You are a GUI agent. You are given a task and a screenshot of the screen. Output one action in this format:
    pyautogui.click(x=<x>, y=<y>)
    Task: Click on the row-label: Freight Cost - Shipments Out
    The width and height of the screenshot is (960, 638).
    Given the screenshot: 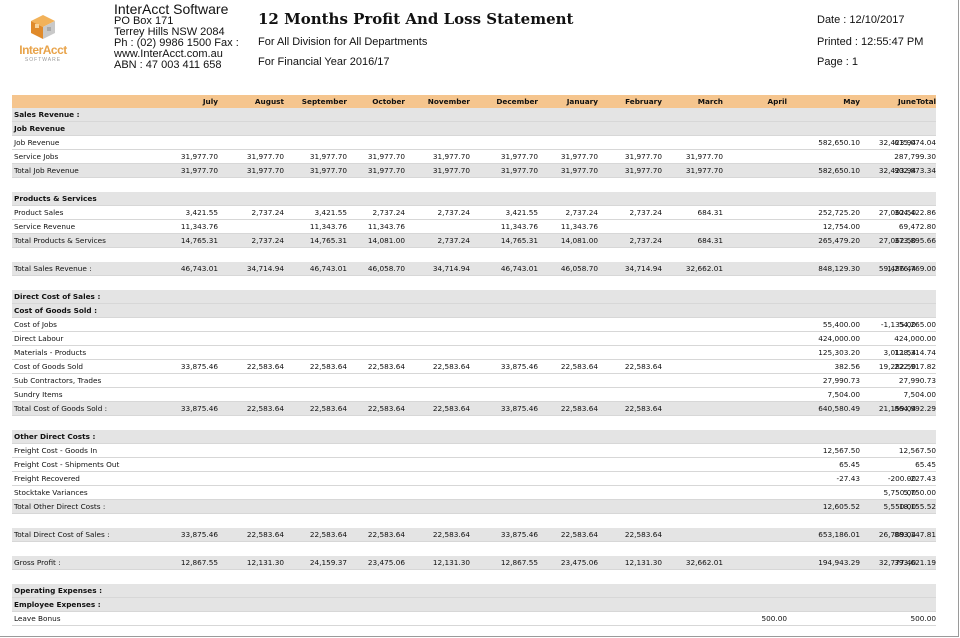 What is the action you would take?
    pyautogui.click(x=67, y=464)
    